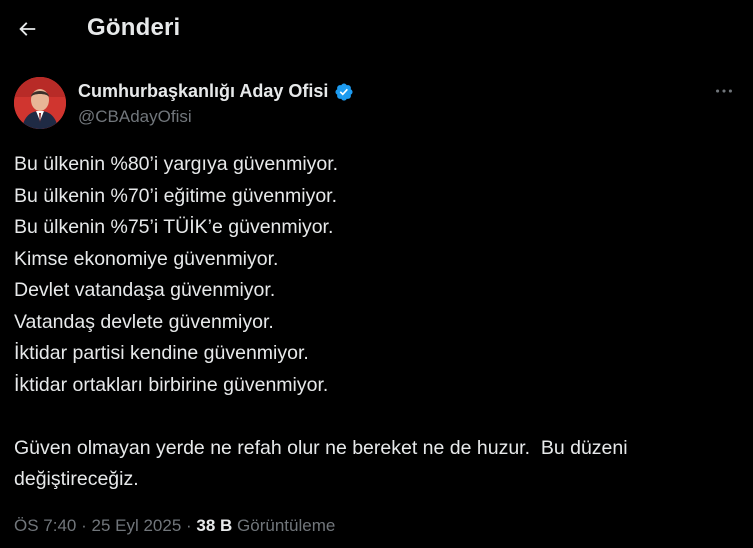  I want to click on back-button, so click(27, 29).